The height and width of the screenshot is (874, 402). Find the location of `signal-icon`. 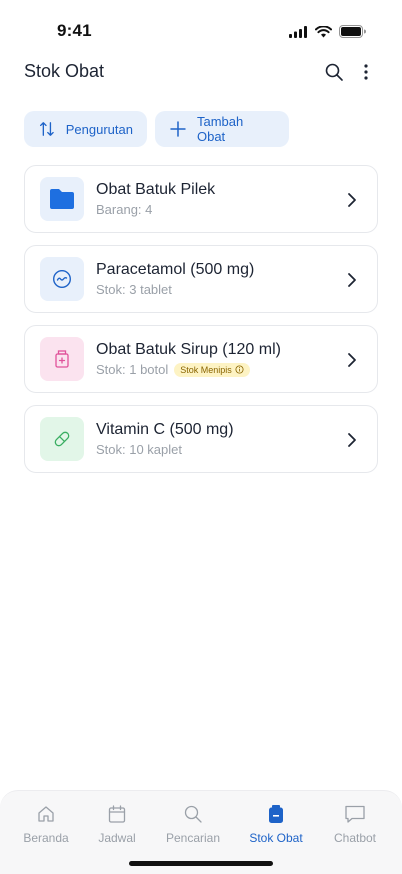

signal-icon is located at coordinates (298, 34).